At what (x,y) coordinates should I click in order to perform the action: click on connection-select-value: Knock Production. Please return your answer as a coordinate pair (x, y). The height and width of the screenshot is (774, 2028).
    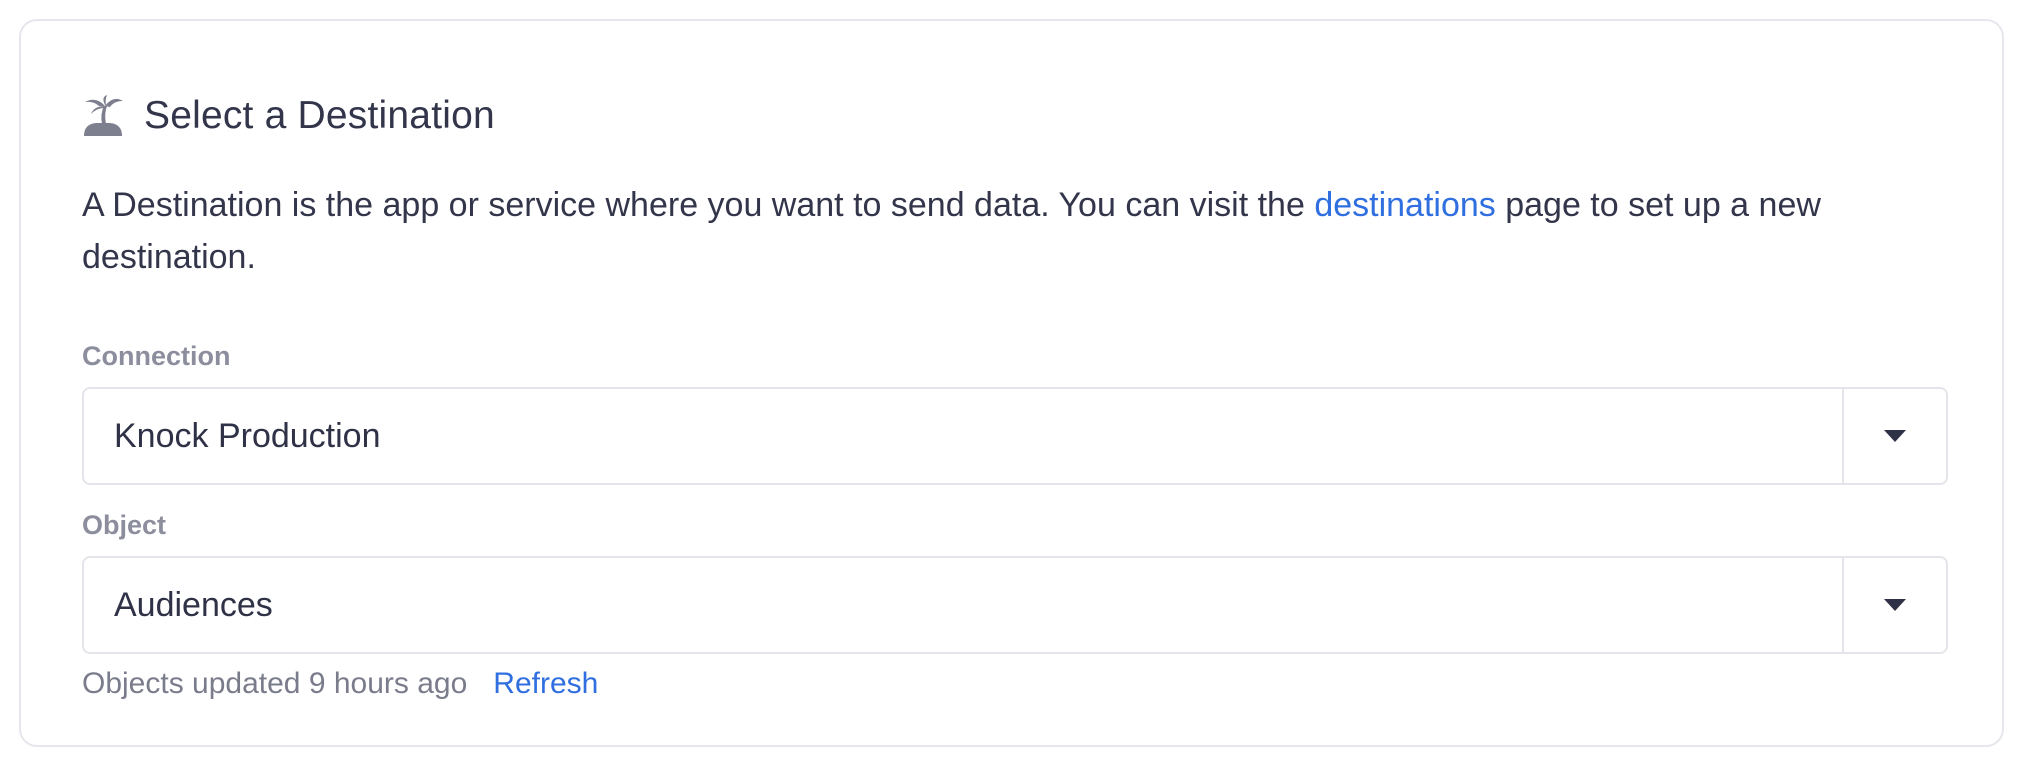
    Looking at the image, I should click on (963, 436).